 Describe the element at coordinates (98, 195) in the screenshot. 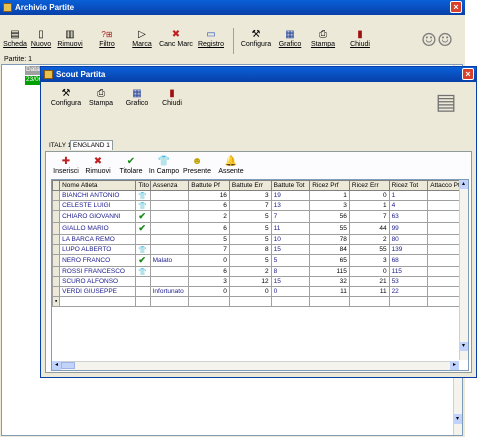

I see `athlete-name-cell: BIANCHI ANTONIO` at that location.